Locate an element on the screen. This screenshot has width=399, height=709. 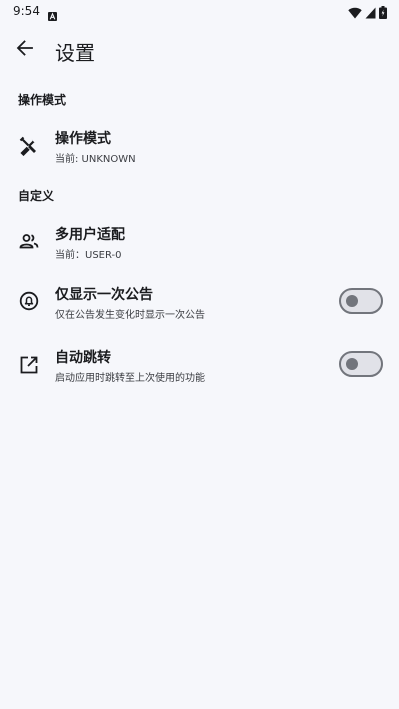
pref-title: 操作模式 is located at coordinates (83, 139).